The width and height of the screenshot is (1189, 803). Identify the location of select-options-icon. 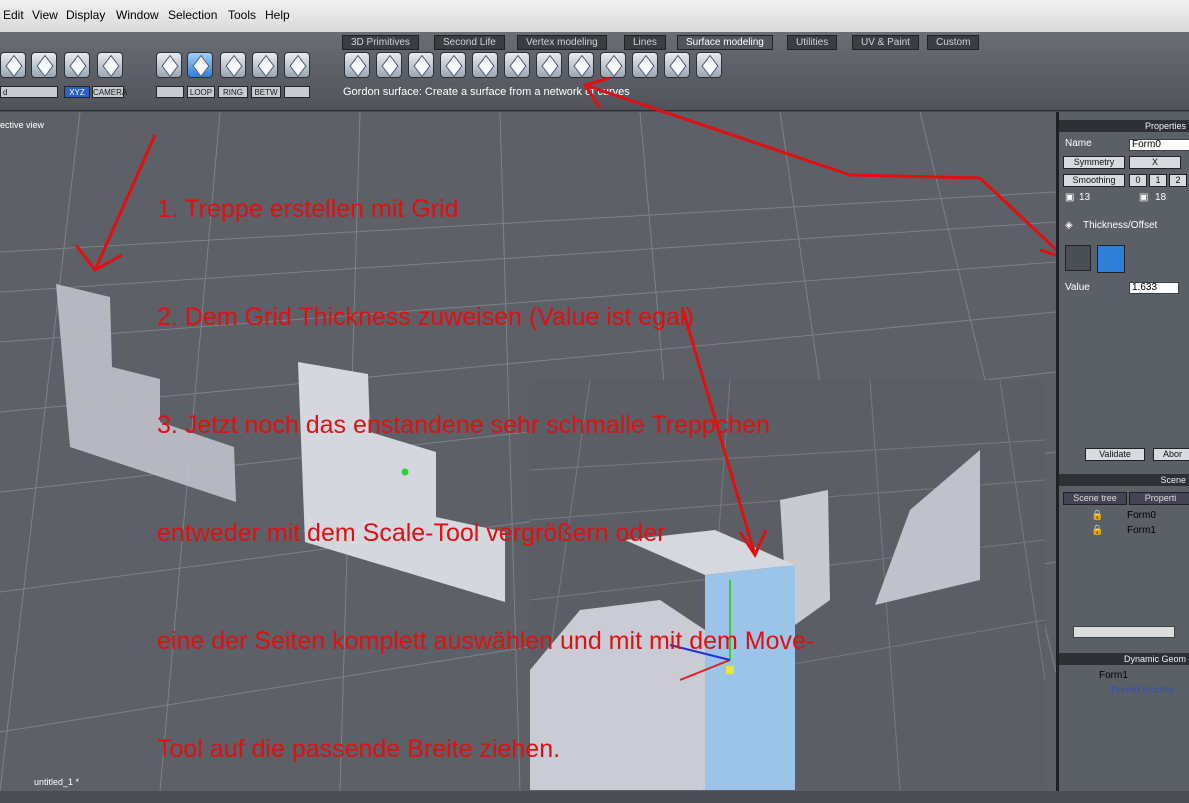
(297, 92).